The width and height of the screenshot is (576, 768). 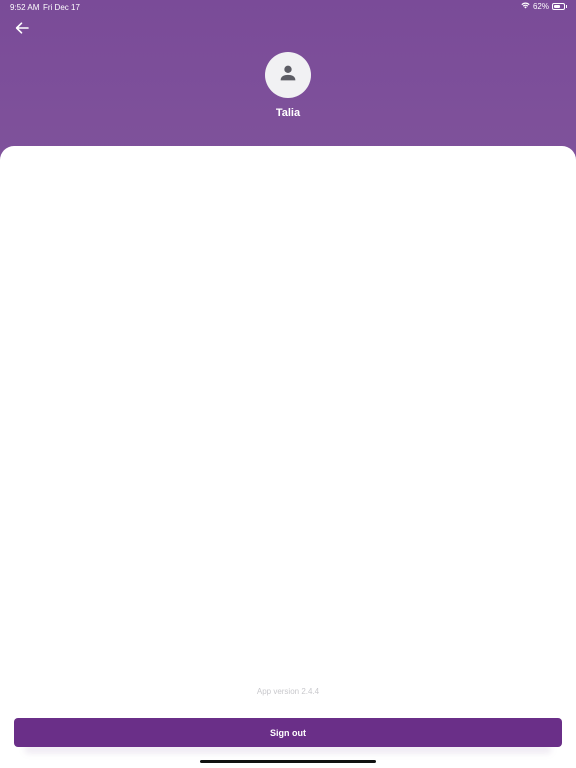 I want to click on battery-percent: 62%, so click(x=540, y=6).